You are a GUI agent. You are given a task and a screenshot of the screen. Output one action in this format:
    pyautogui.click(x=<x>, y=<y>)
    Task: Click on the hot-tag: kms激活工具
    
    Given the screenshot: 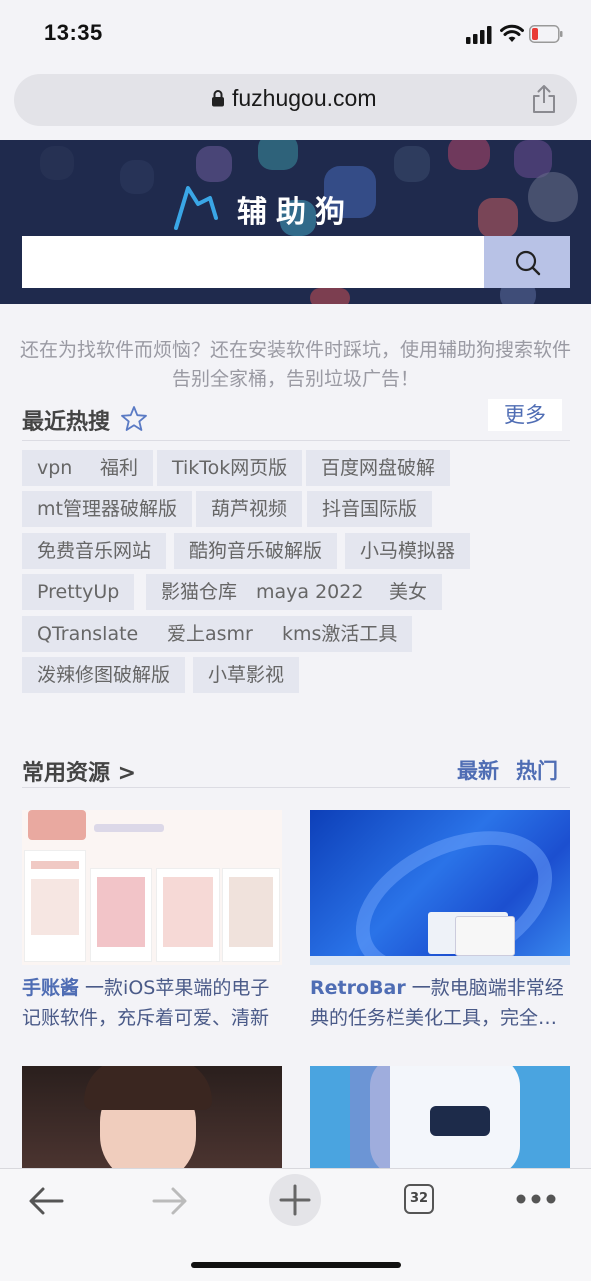 What is the action you would take?
    pyautogui.click(x=340, y=634)
    